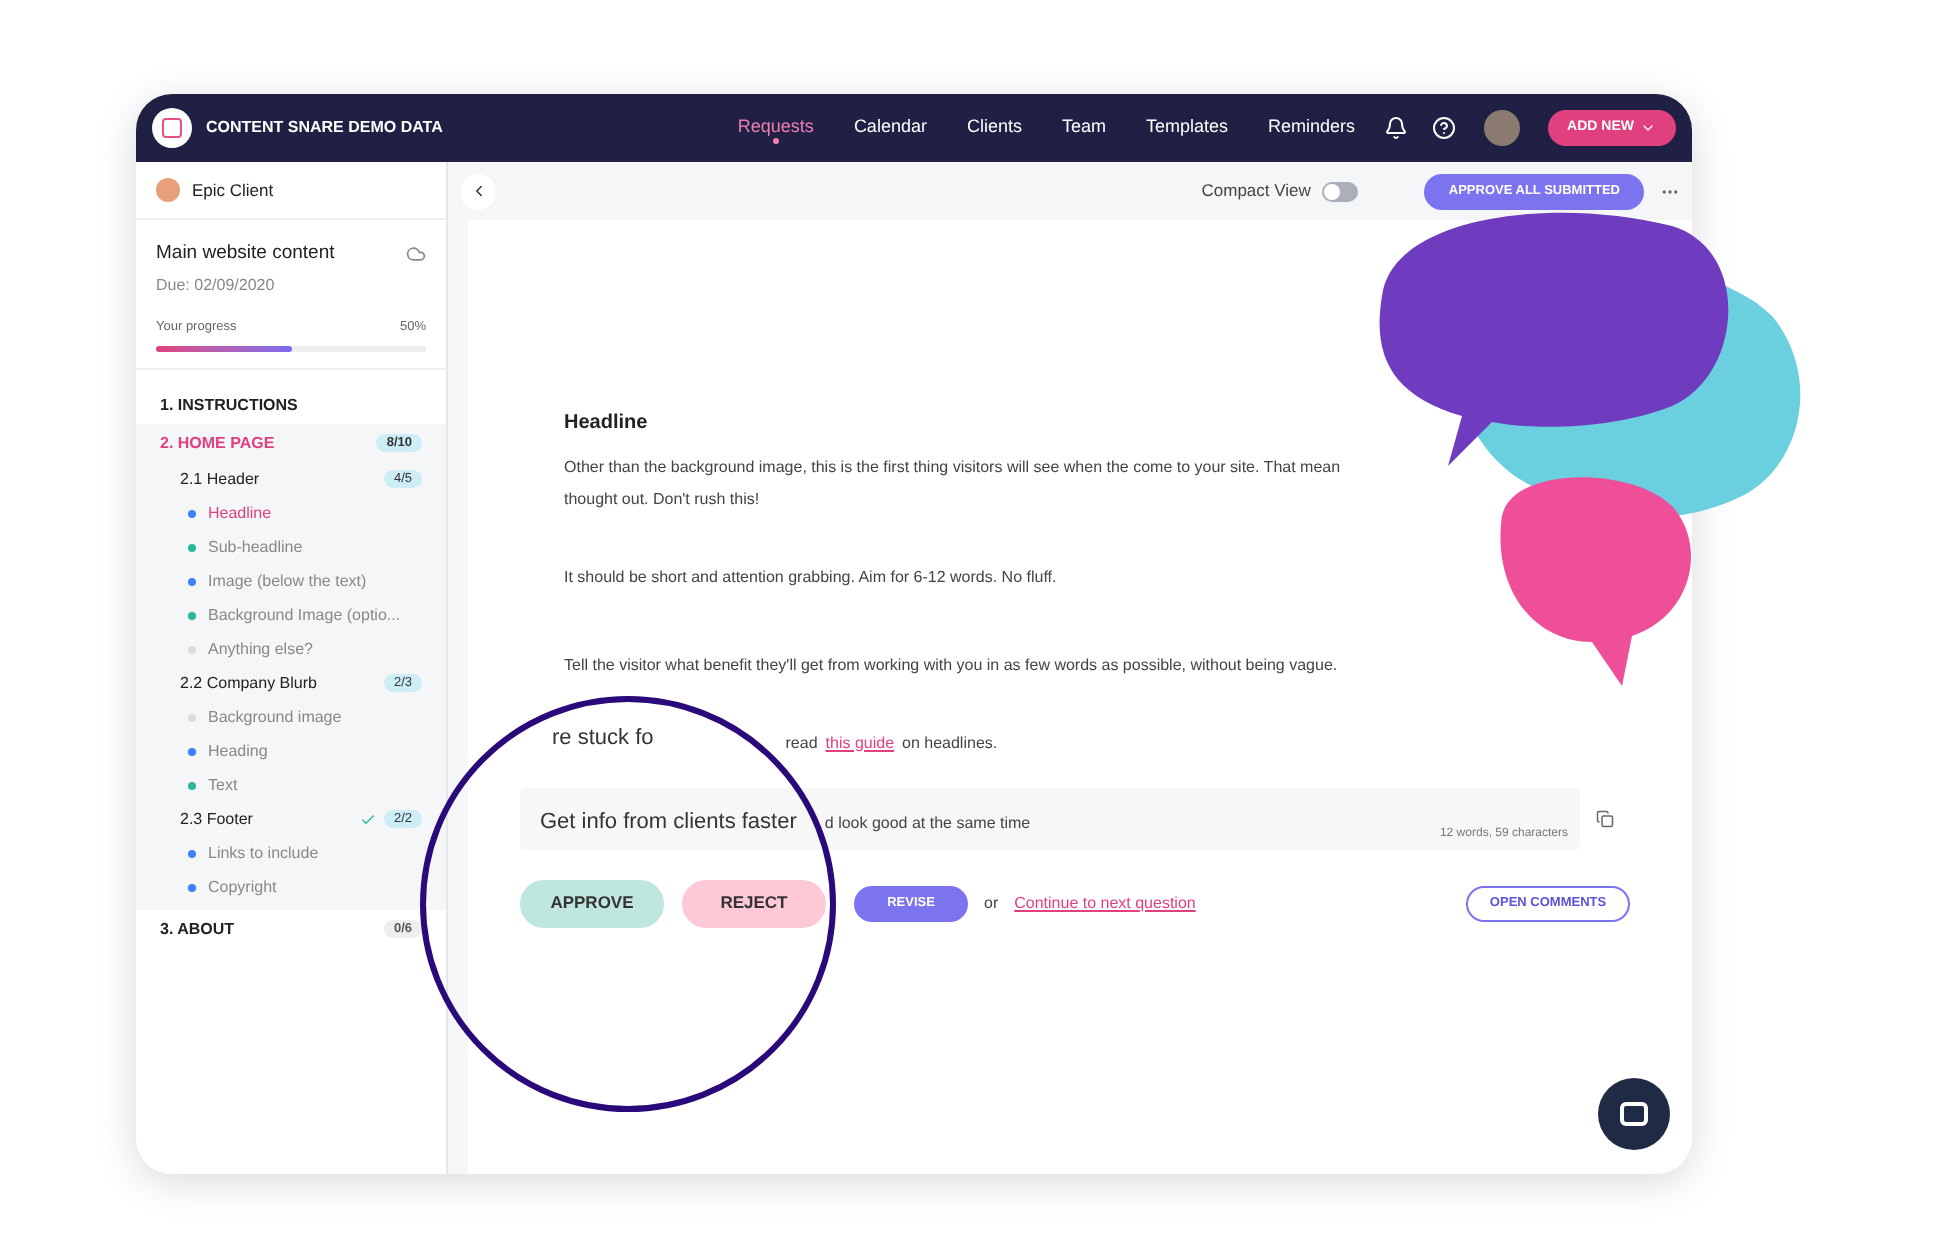  I want to click on question-item: Links to include, so click(263, 853).